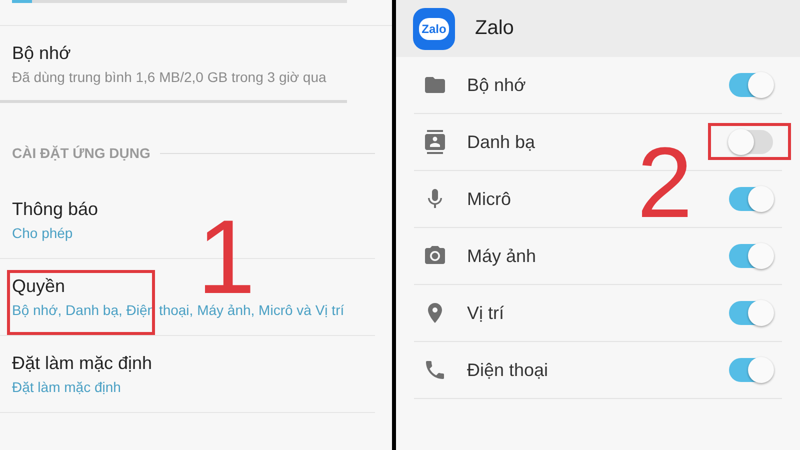  What do you see at coordinates (501, 142) in the screenshot?
I see `permission-label: Danh bạ` at bounding box center [501, 142].